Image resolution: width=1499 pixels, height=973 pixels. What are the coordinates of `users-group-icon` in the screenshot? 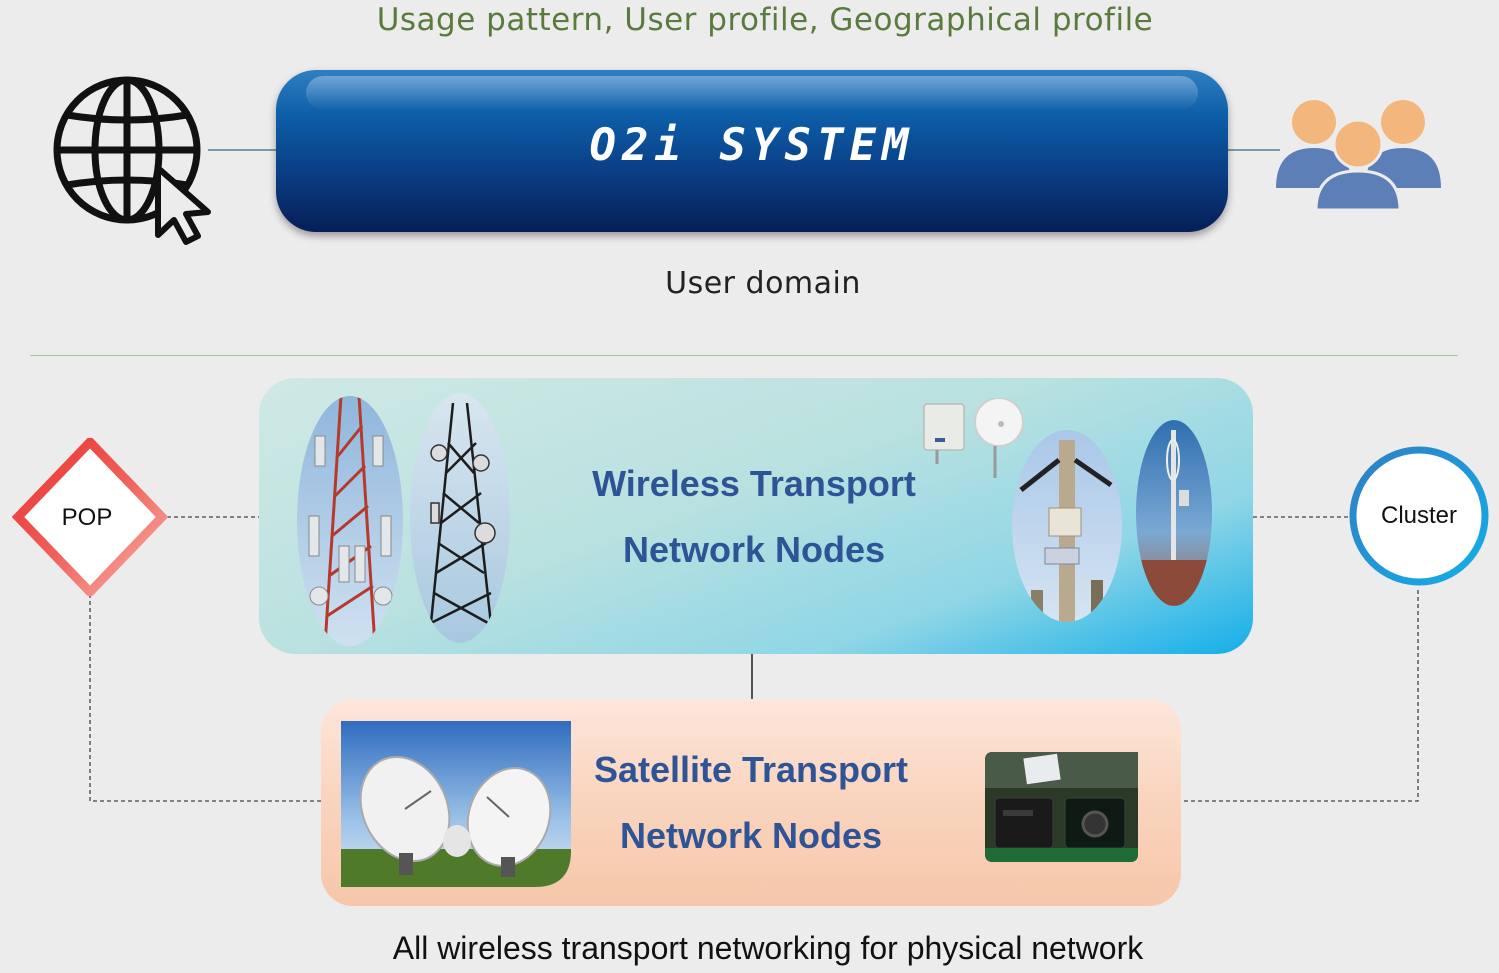 It's located at (1358, 153).